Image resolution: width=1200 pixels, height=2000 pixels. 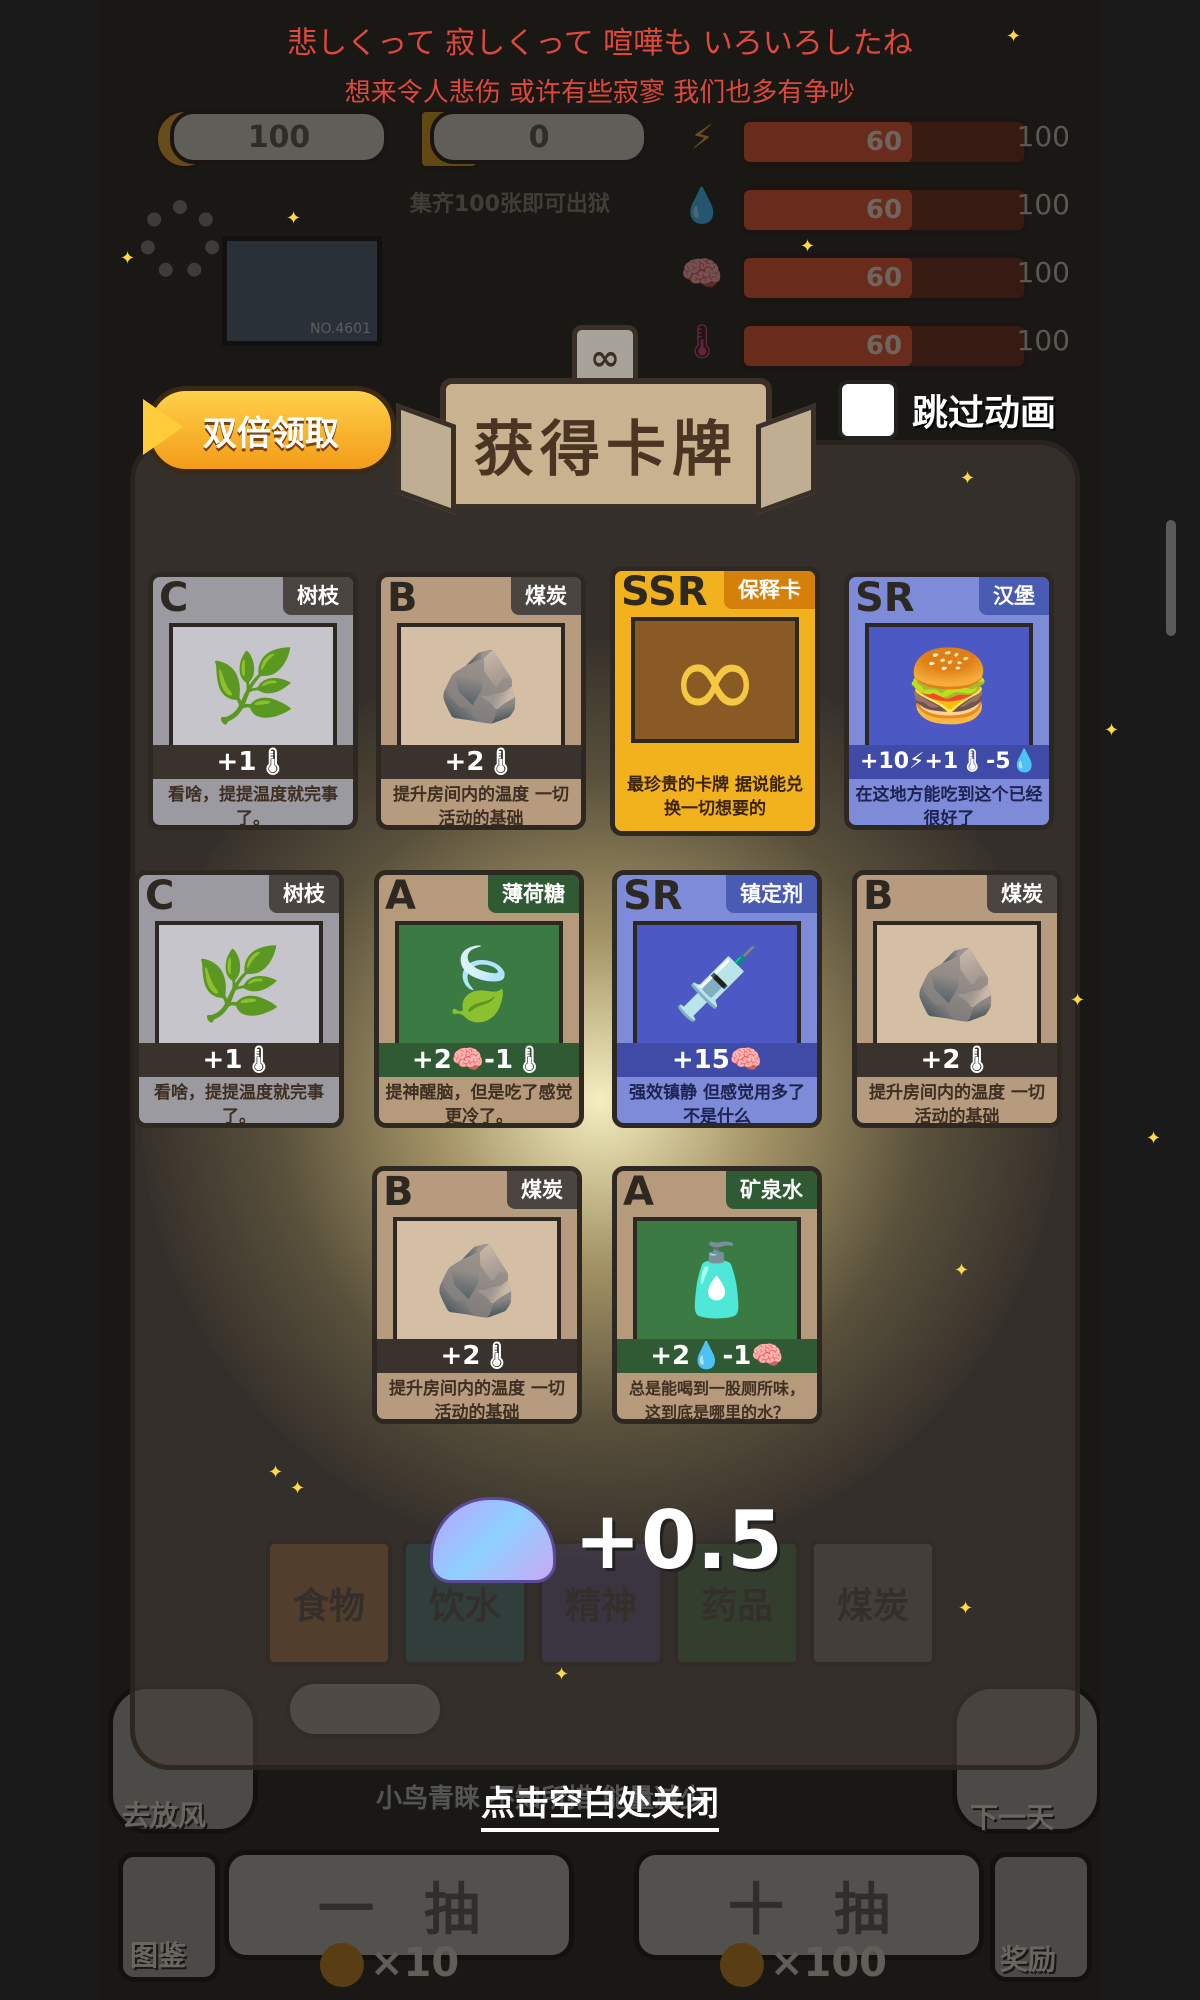 I want to click on card-desc: 在这地方能吃到这个已经很好了, so click(x=949, y=807).